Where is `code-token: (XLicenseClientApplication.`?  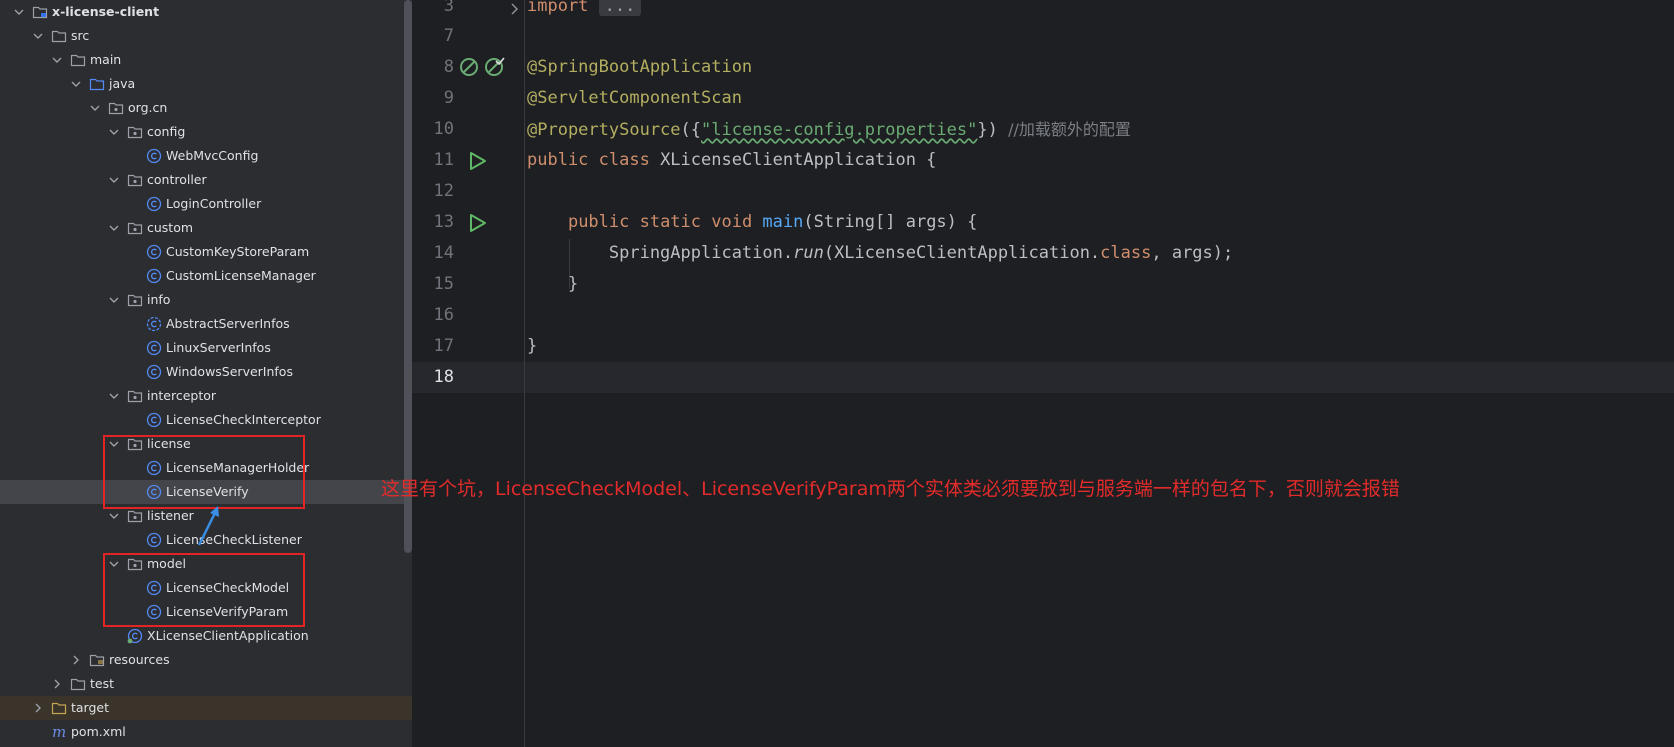
code-token: (XLicenseClientApplication. is located at coordinates (962, 253).